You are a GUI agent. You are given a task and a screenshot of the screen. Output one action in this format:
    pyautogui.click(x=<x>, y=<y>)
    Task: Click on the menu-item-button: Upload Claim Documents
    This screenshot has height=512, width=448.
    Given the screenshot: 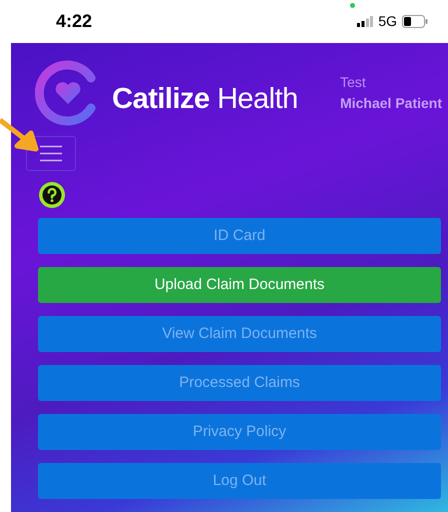 What is the action you would take?
    pyautogui.click(x=239, y=285)
    